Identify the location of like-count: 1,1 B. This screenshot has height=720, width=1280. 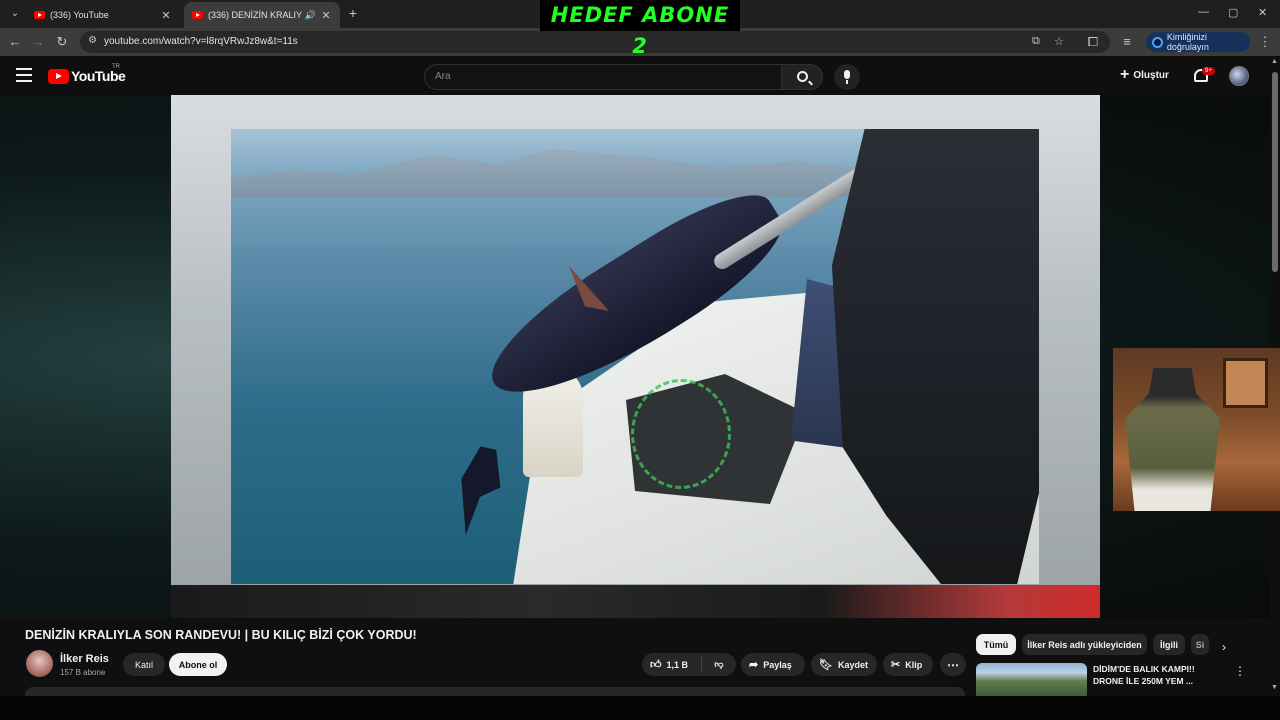
(677, 664).